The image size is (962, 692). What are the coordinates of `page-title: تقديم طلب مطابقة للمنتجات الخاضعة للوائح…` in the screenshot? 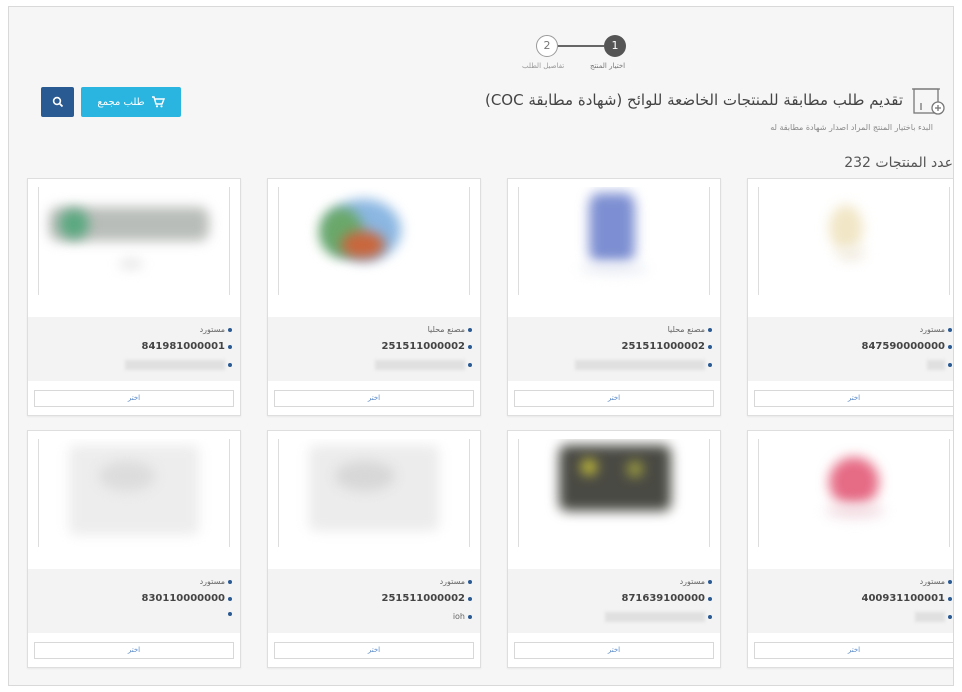 It's located at (693, 100).